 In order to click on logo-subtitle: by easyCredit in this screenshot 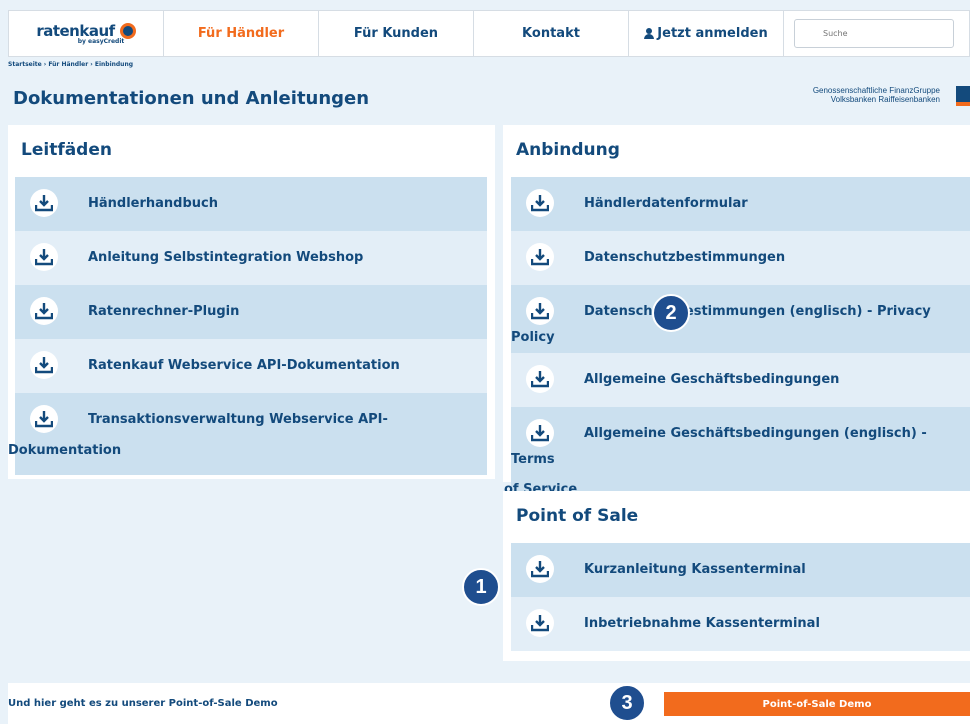, I will do `click(101, 41)`.